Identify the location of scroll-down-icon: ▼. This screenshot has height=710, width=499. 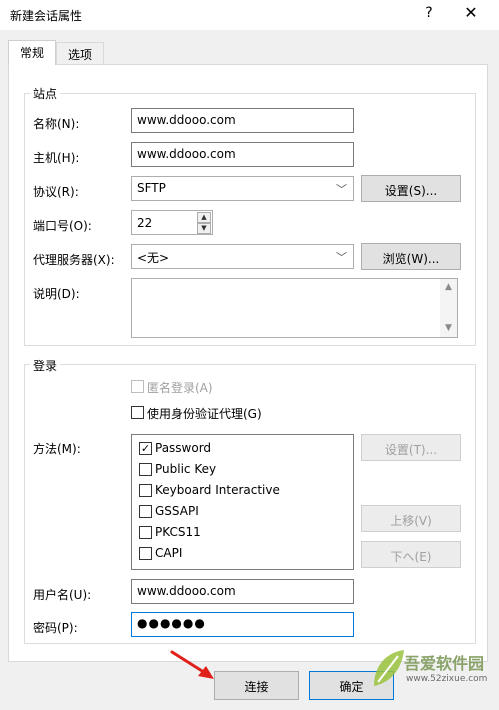
(448, 328).